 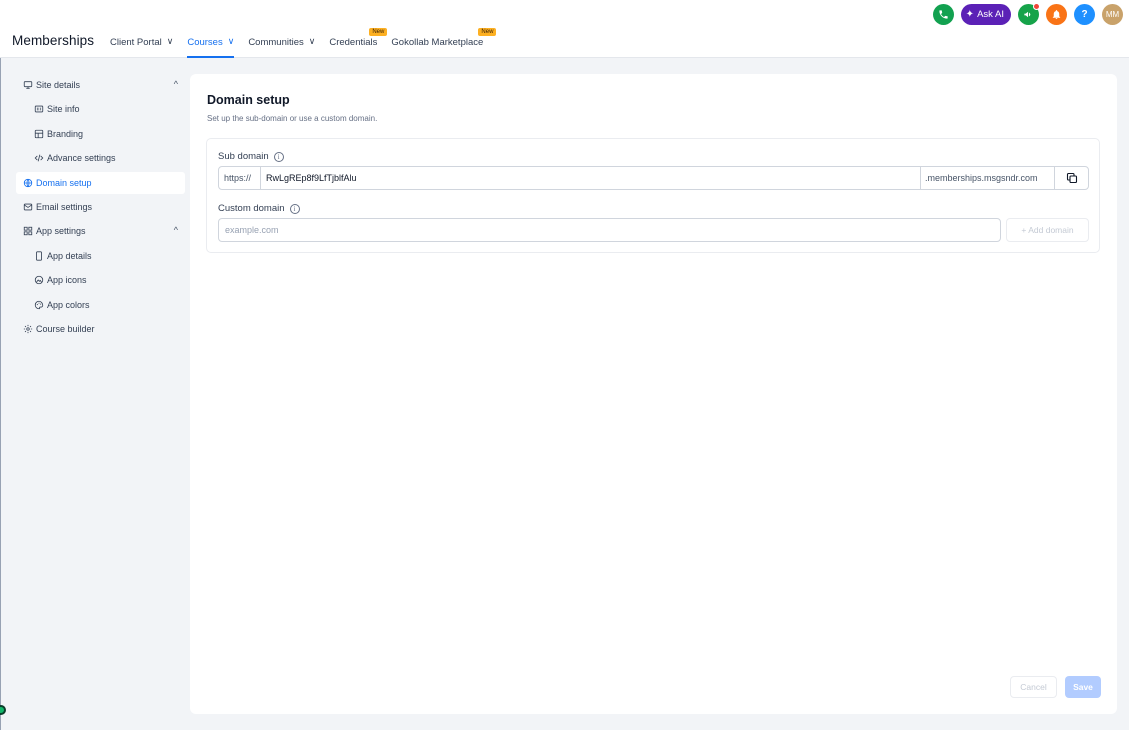 What do you see at coordinates (53, 40) in the screenshot?
I see `app-title: Memberships` at bounding box center [53, 40].